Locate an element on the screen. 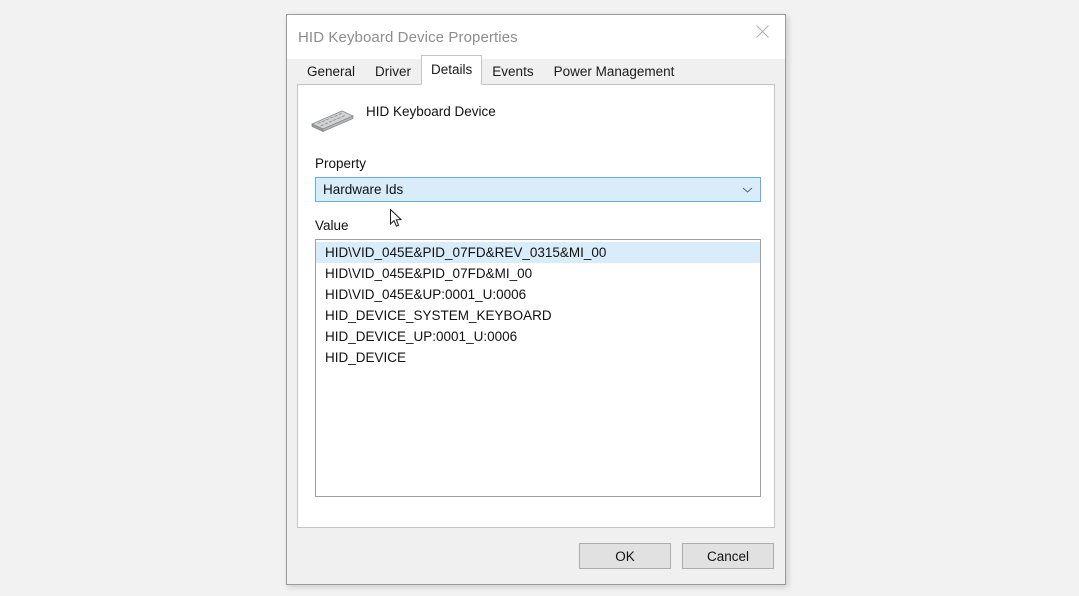  tab-general: General is located at coordinates (331, 71).